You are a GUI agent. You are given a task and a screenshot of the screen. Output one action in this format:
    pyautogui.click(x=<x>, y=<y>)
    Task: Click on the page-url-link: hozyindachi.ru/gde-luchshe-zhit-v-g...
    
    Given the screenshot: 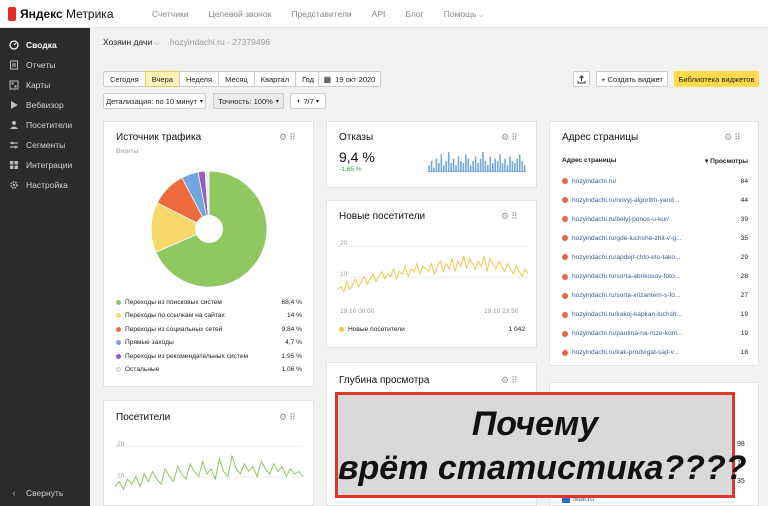 What is the action you would take?
    pyautogui.click(x=656, y=238)
    